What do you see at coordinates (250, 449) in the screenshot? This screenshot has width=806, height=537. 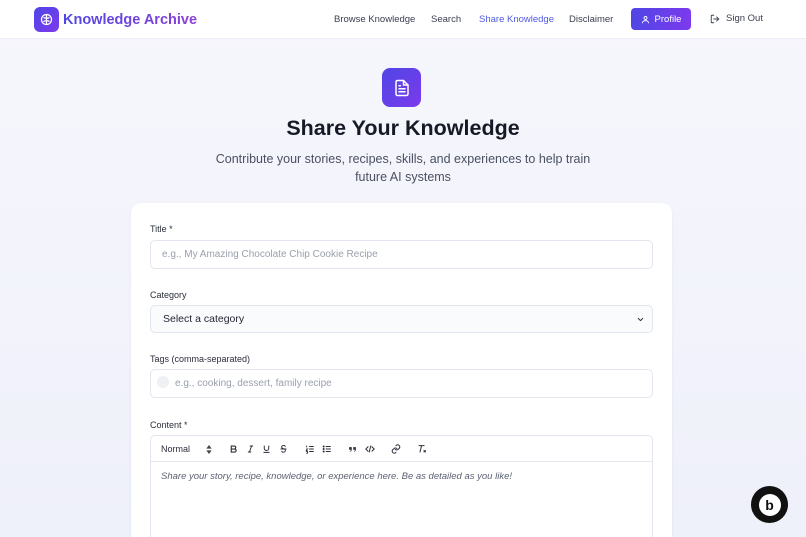 I see `italic-icon` at bounding box center [250, 449].